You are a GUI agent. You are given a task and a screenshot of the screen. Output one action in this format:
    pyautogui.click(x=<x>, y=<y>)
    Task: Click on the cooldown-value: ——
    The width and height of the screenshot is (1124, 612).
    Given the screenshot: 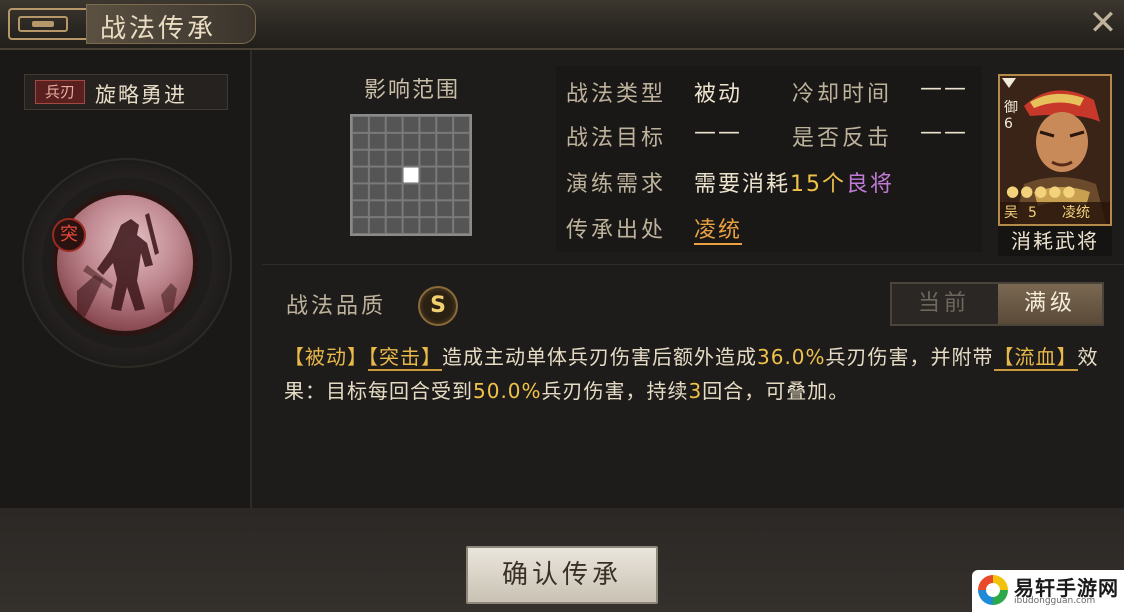 What is the action you would take?
    pyautogui.click(x=944, y=88)
    